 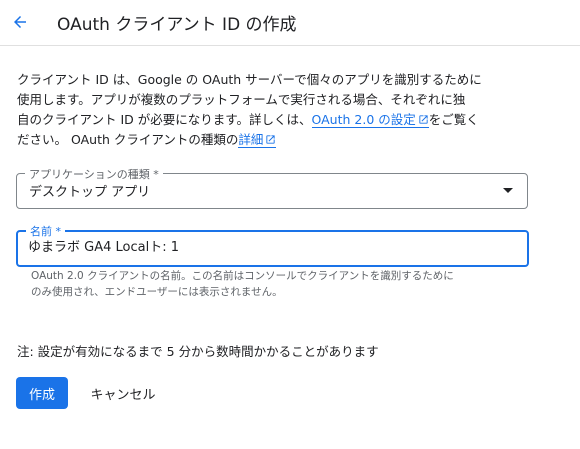 I want to click on page-title: OAuth クライアント ID の作成, so click(x=177, y=25).